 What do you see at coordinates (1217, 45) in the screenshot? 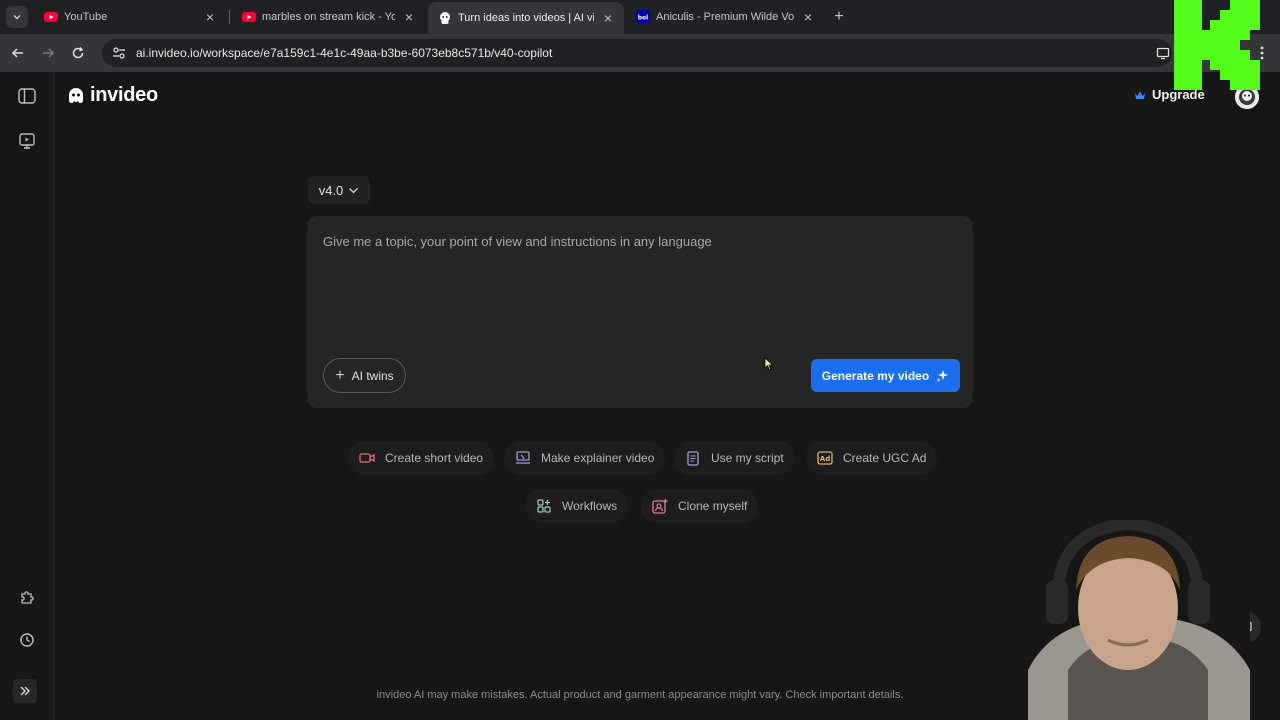
I see `kick-logo-overlay` at bounding box center [1217, 45].